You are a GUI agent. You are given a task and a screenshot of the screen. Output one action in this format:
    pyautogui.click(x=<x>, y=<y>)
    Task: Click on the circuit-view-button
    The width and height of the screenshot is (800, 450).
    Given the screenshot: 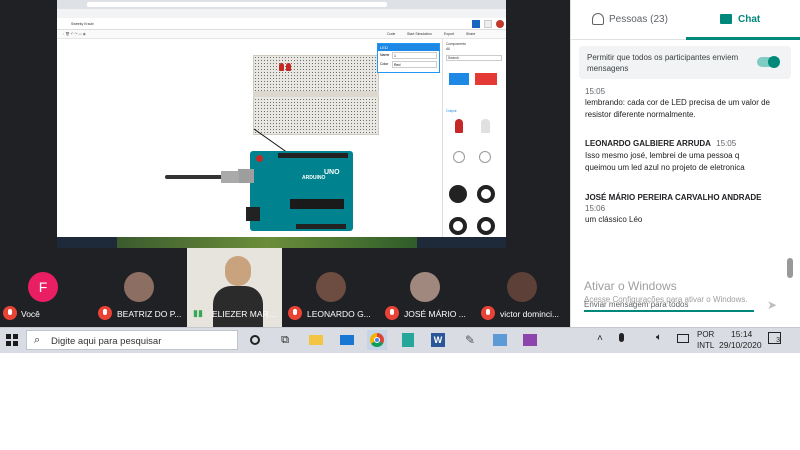 What is the action you would take?
    pyautogui.click(x=476, y=24)
    